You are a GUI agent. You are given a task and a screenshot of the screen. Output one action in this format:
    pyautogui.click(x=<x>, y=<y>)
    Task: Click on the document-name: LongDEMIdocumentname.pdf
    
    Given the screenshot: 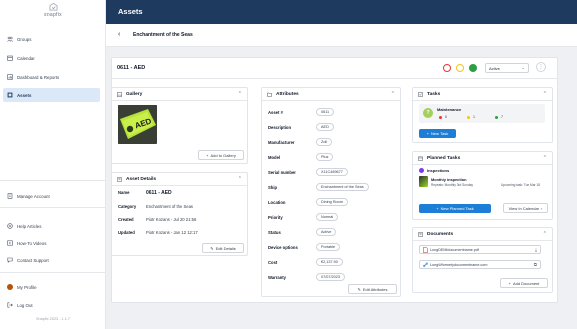 What is the action you would take?
    pyautogui.click(x=454, y=250)
    